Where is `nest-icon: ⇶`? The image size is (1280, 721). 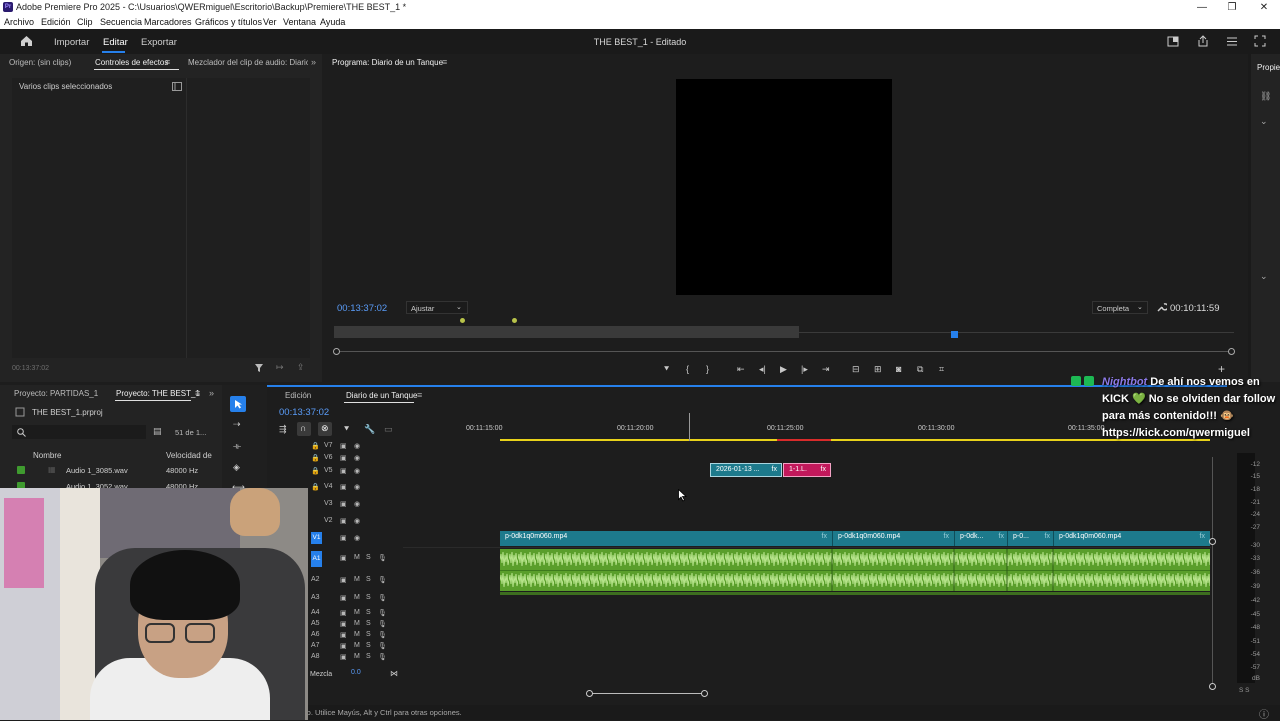
nest-icon: ⇶ is located at coordinates (283, 429).